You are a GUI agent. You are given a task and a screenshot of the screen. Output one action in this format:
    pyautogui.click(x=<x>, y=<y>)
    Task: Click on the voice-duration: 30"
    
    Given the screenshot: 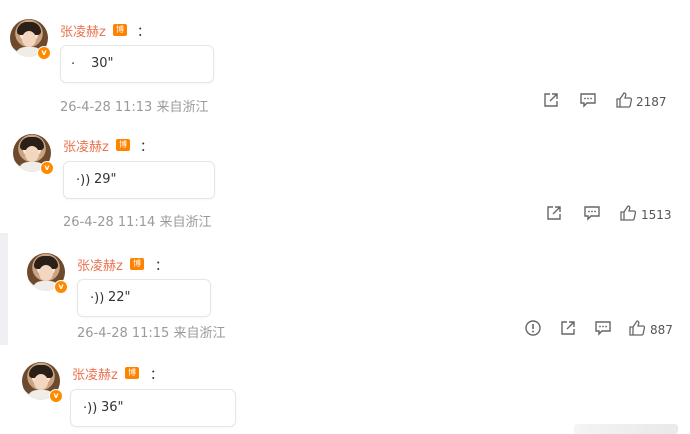 What is the action you would take?
    pyautogui.click(x=102, y=63)
    